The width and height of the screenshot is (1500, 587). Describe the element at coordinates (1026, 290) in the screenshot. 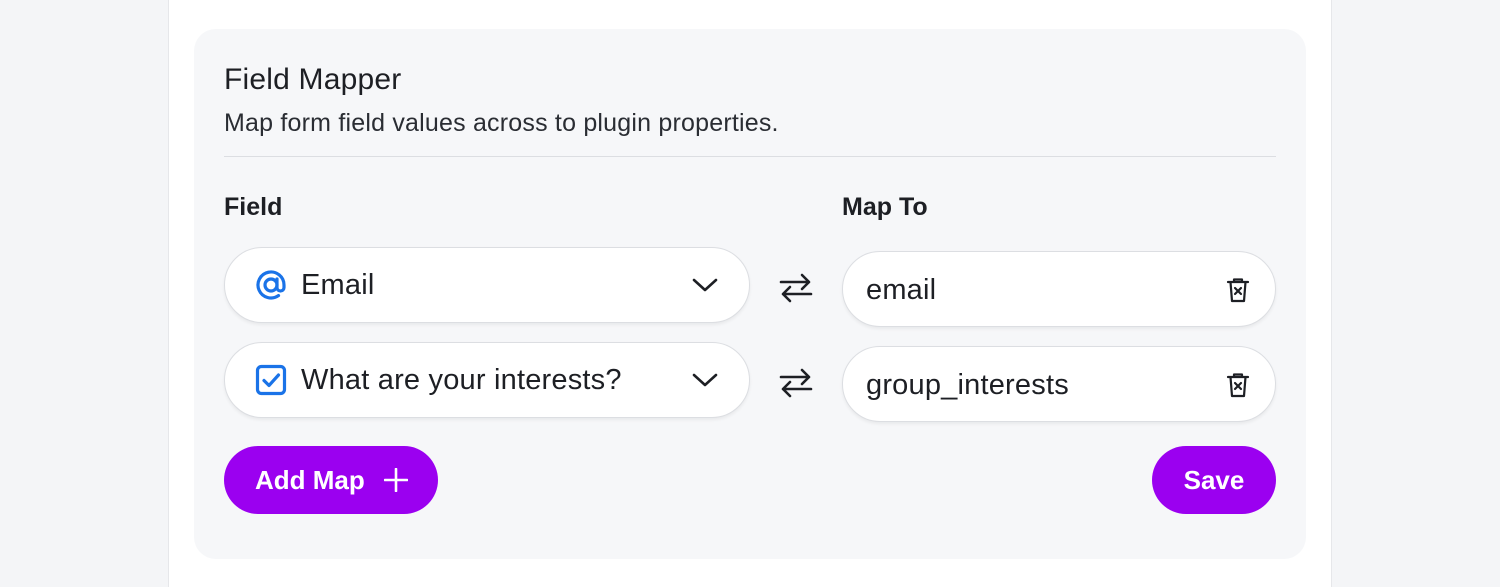

I see `map-to-input: email` at that location.